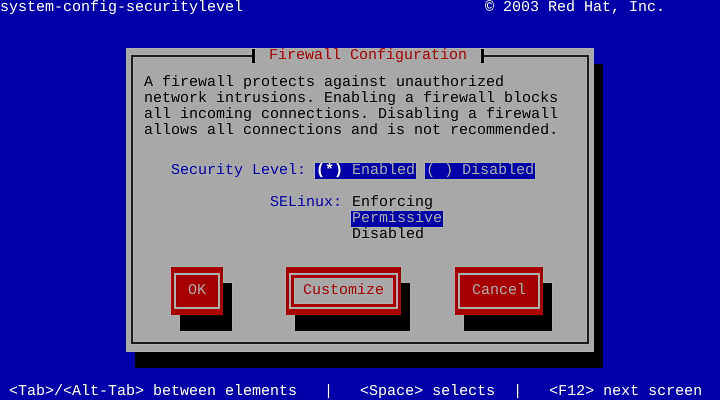 The height and width of the screenshot is (400, 720). I want to click on selinux-label: SELinux:, so click(306, 204).